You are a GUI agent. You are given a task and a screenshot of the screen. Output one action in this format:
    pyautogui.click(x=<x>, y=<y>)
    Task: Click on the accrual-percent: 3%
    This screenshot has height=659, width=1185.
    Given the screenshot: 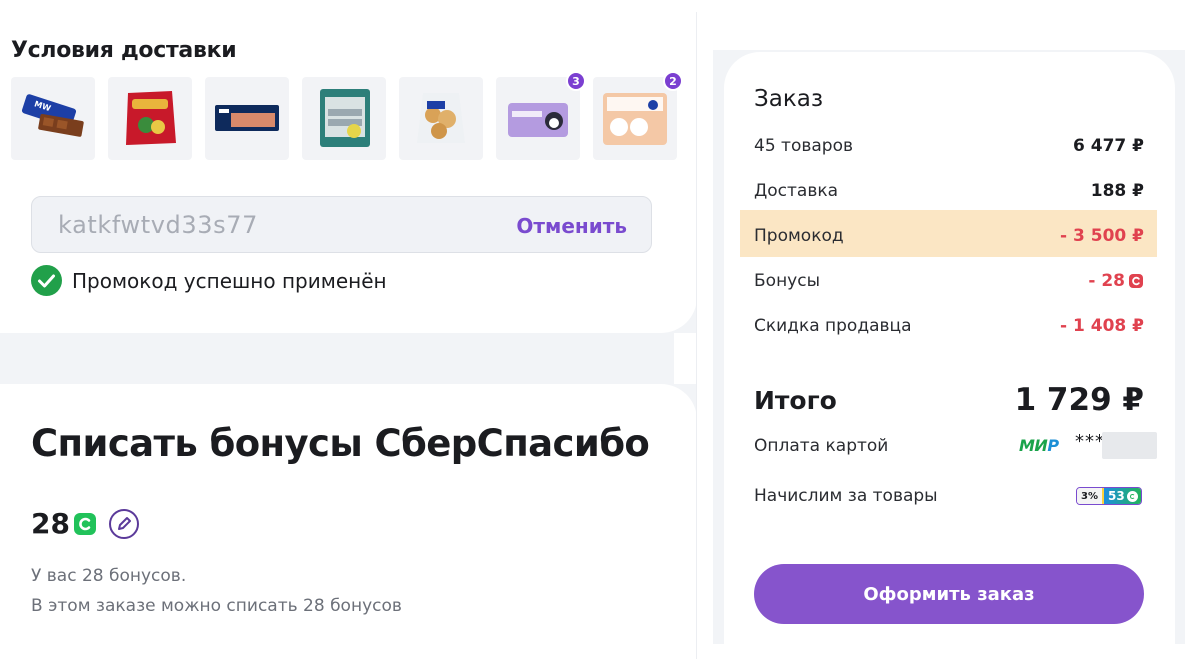 What is the action you would take?
    pyautogui.click(x=1090, y=496)
    